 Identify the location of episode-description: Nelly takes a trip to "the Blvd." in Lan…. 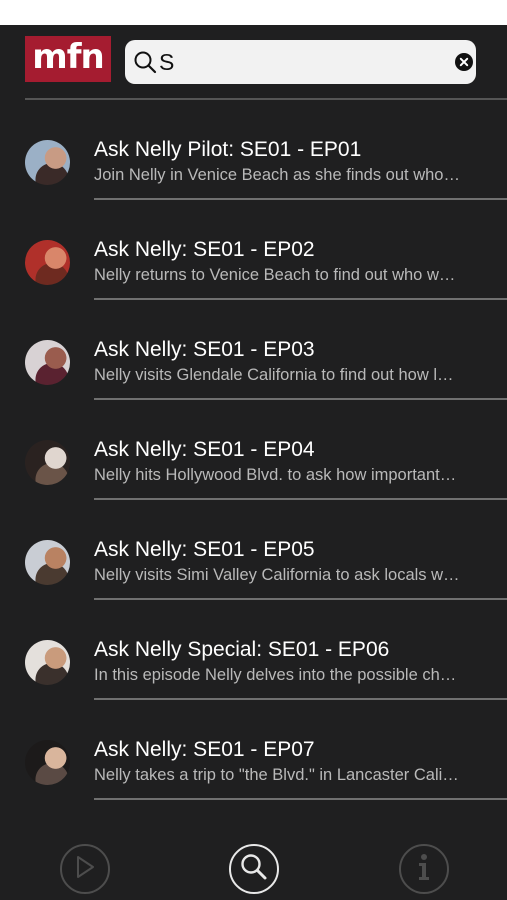
(276, 775).